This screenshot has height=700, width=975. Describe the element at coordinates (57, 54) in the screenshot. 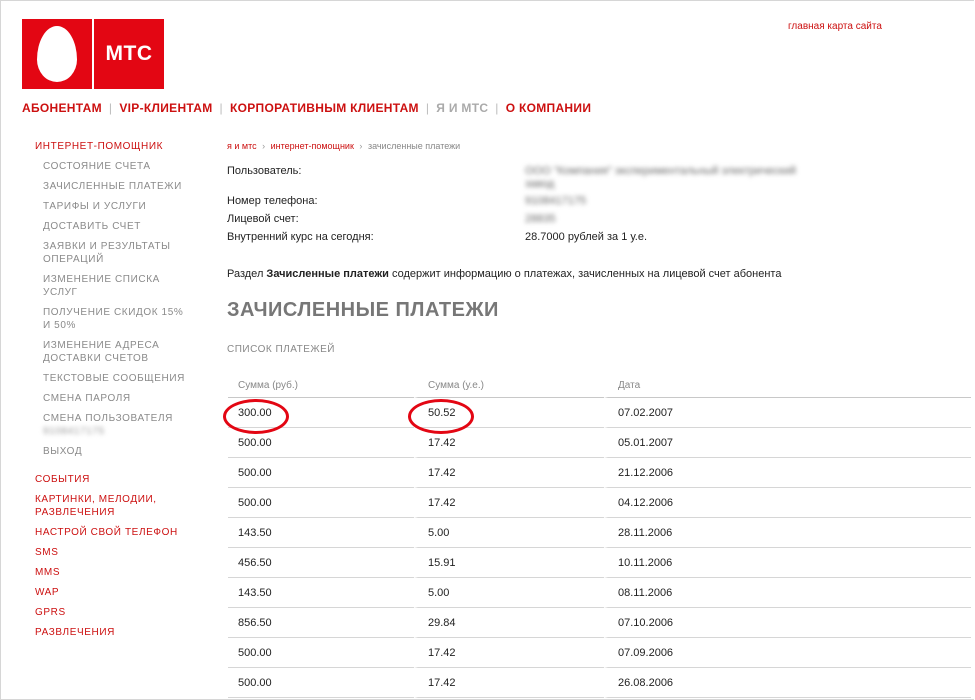

I see `egg-logo-icon` at that location.